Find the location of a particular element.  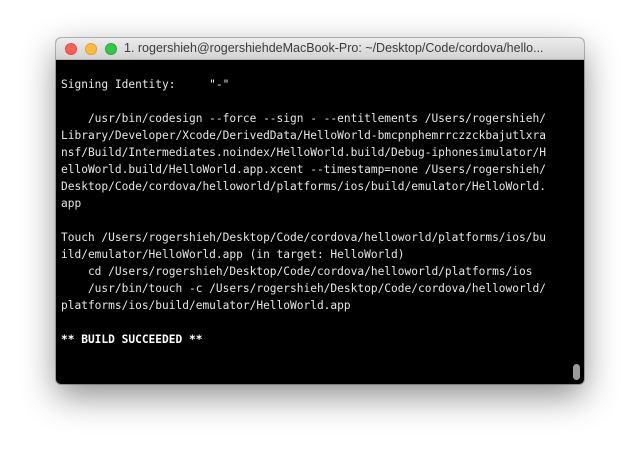

scrollbar-thumb is located at coordinates (576, 372).